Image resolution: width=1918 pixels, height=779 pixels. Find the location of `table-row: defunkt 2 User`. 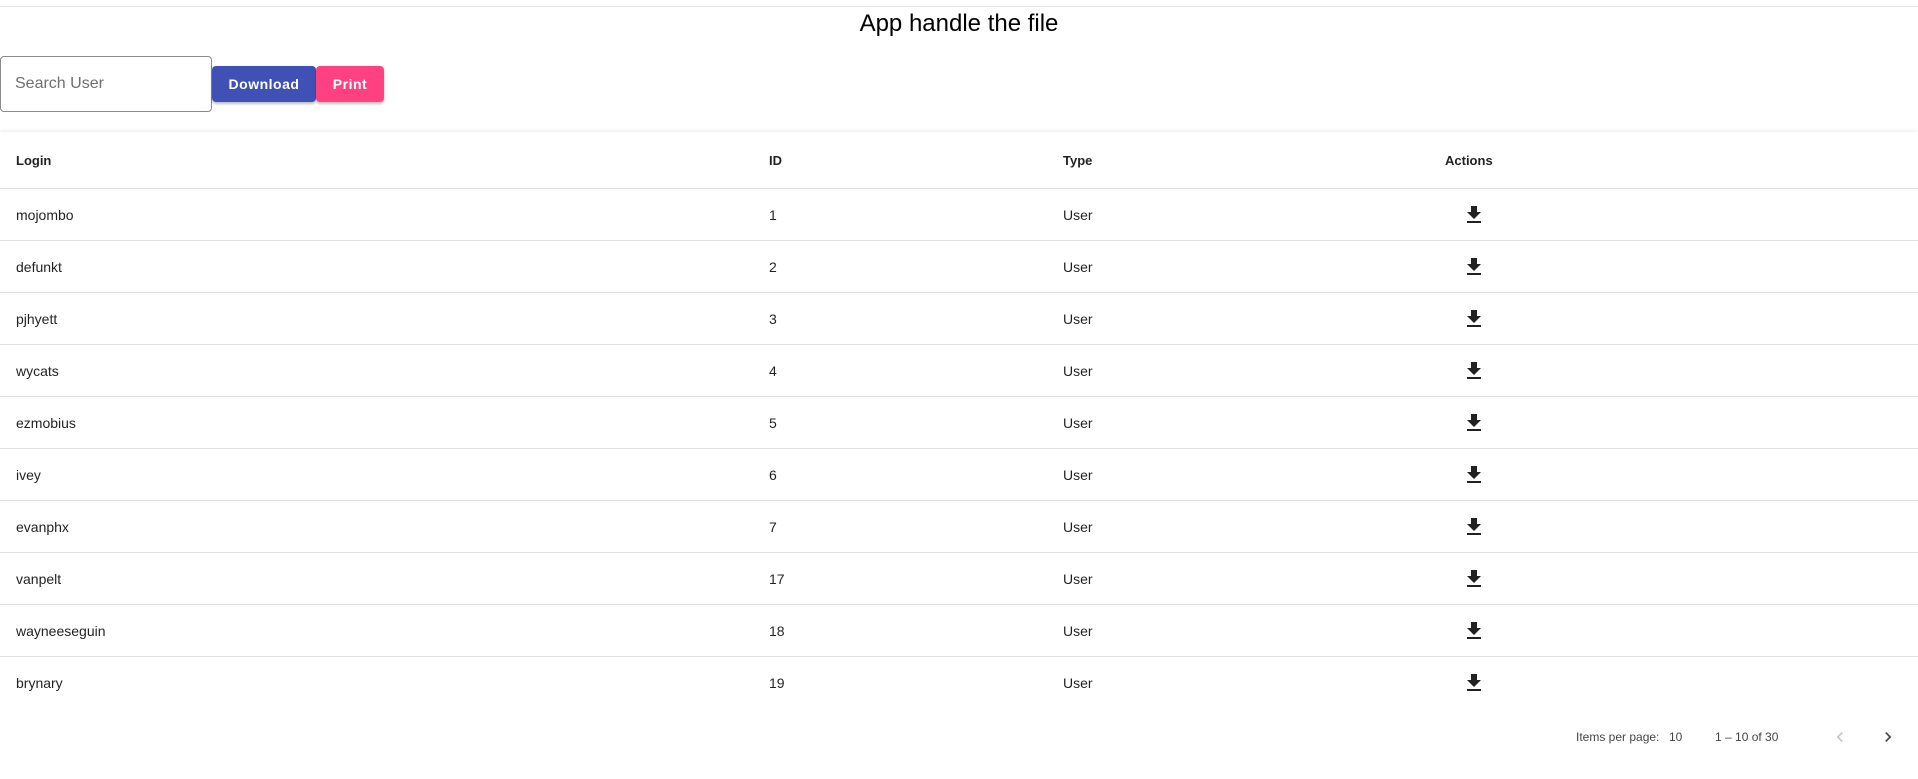

table-row: defunkt 2 User is located at coordinates (959, 266).